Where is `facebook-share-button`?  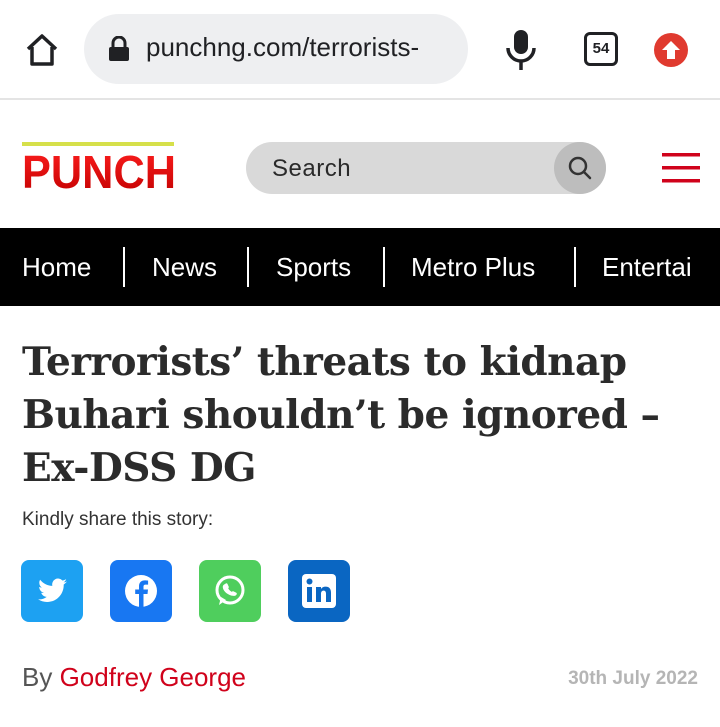 facebook-share-button is located at coordinates (141, 591).